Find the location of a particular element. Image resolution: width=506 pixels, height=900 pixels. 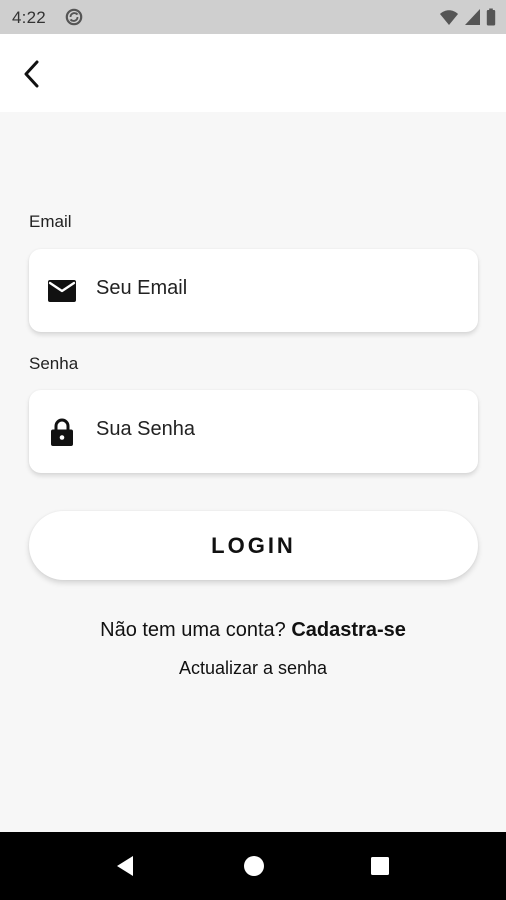

navigation-bar is located at coordinates (253, 866).